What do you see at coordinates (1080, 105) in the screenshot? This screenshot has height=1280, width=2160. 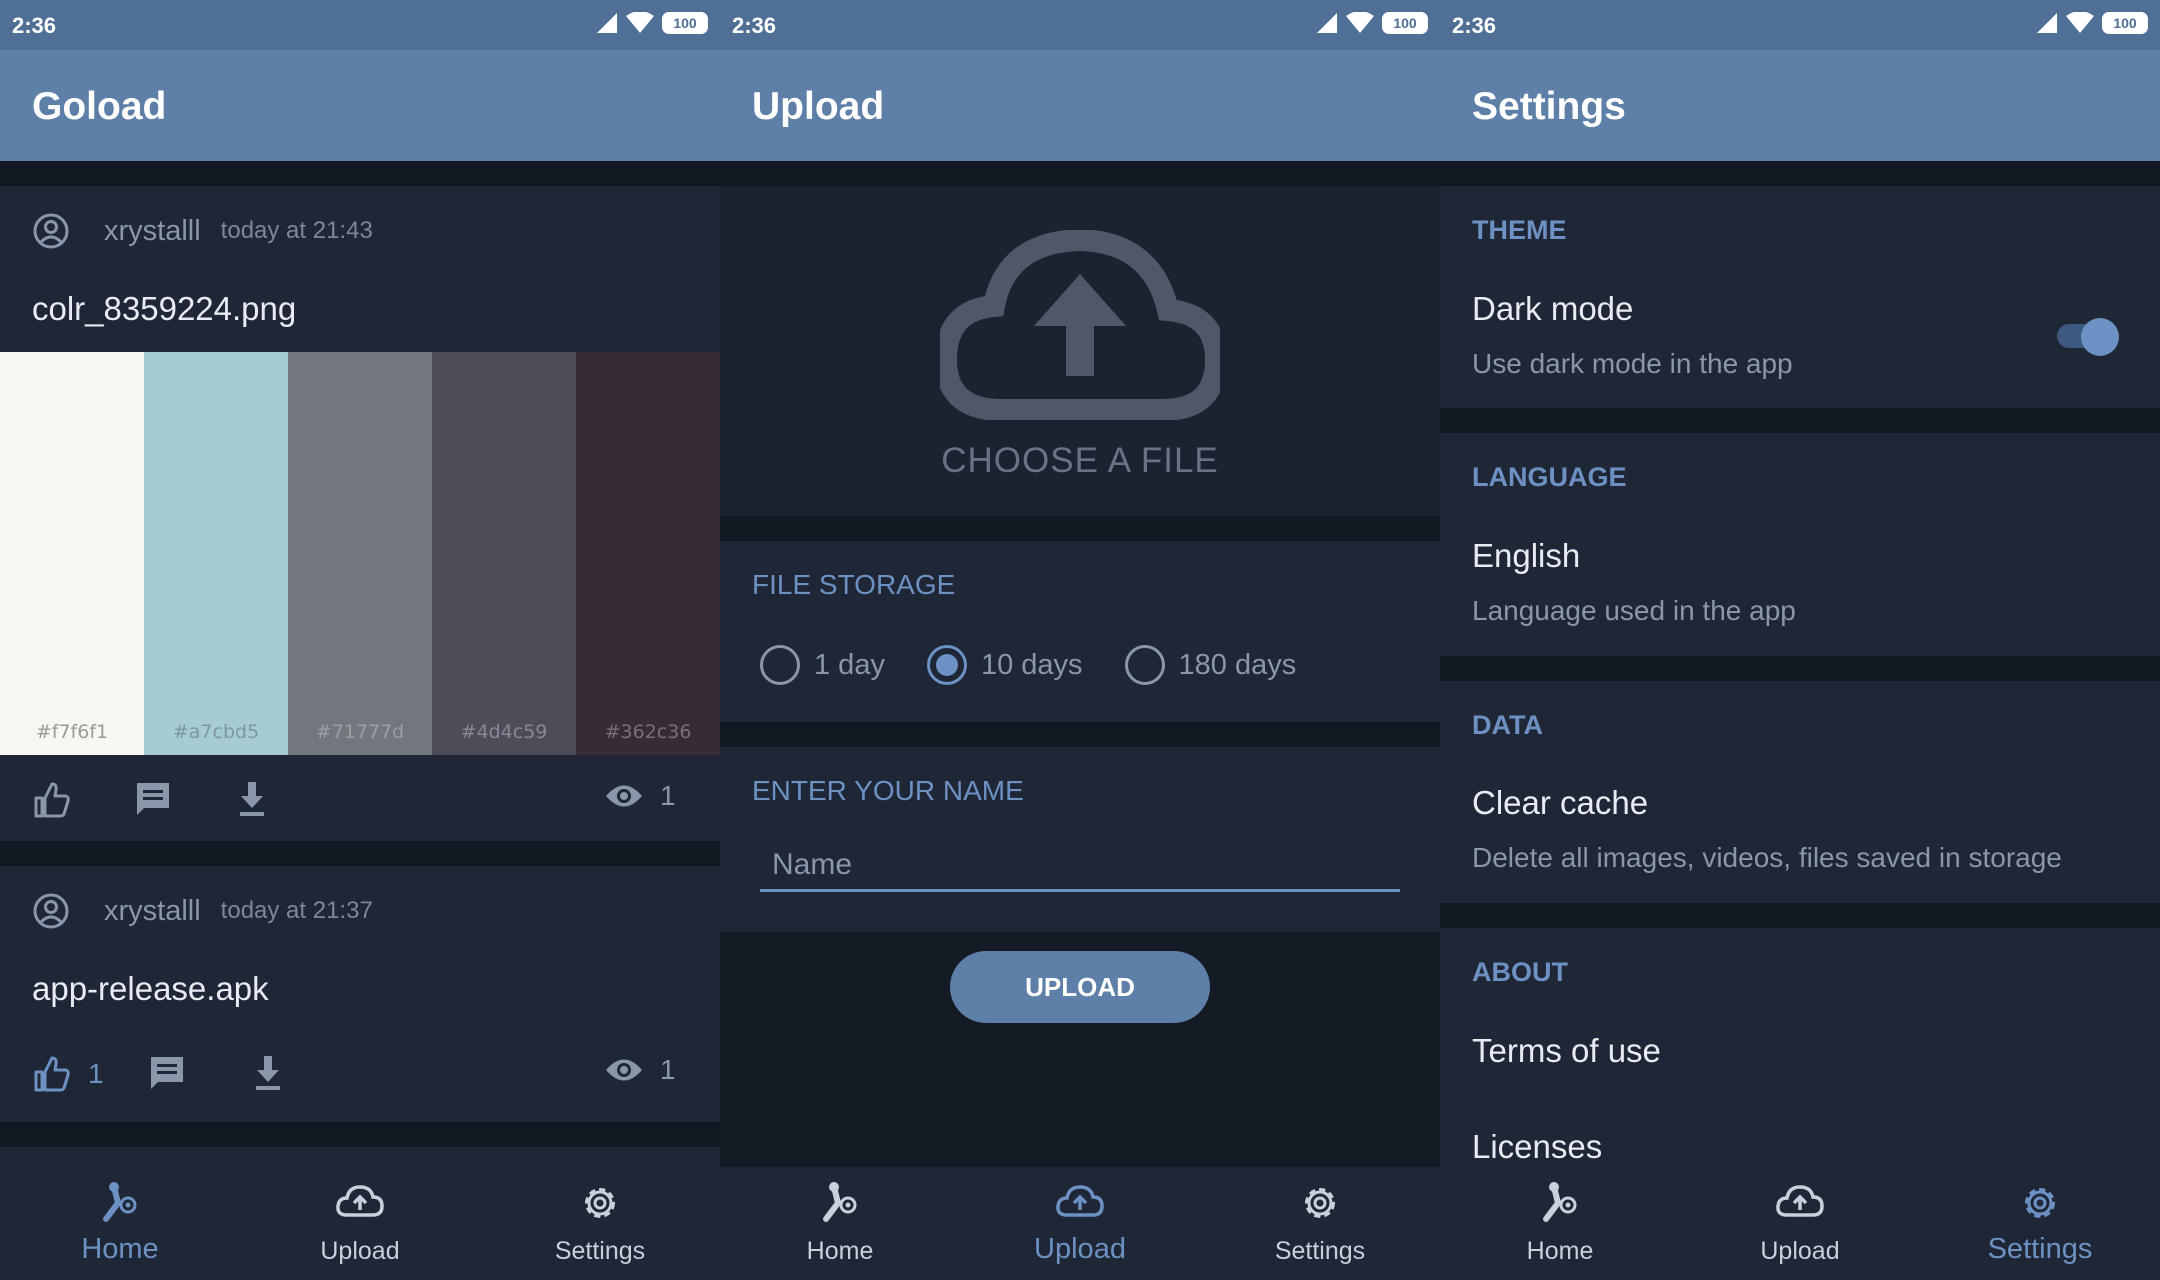 I see `app-bar: Upload` at bounding box center [1080, 105].